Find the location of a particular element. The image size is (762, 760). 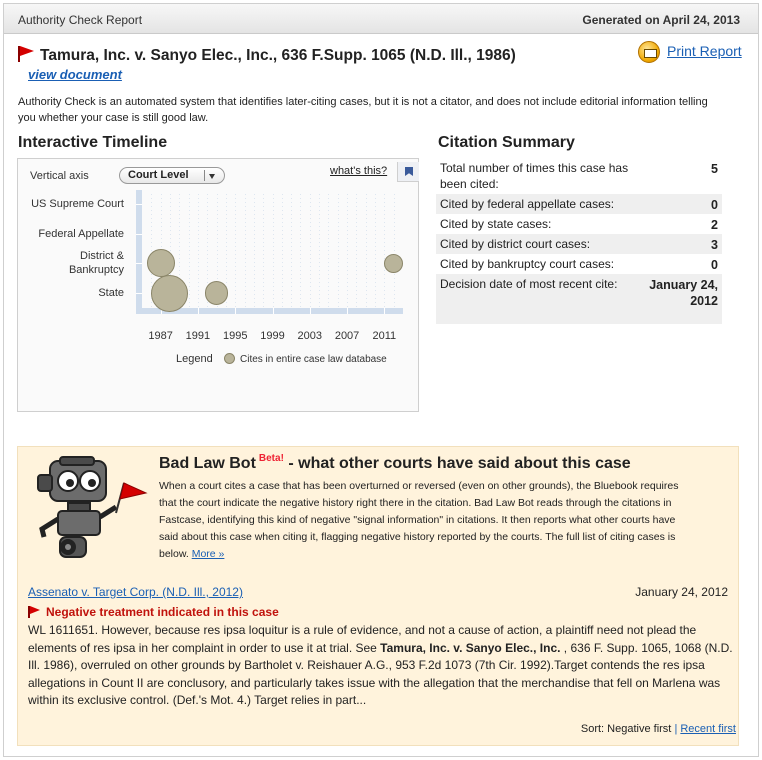

printer-icon is located at coordinates (649, 52).